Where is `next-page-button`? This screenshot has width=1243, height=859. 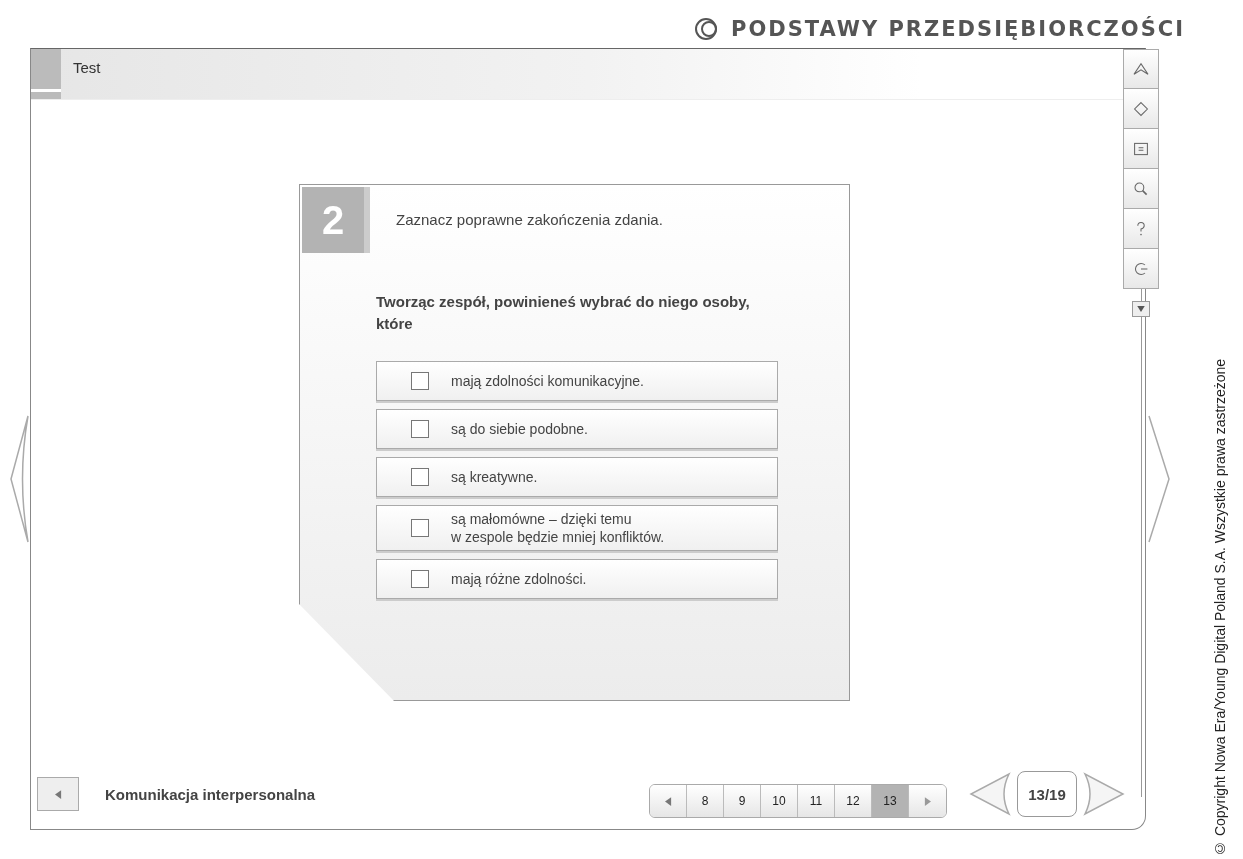 next-page-button is located at coordinates (927, 801).